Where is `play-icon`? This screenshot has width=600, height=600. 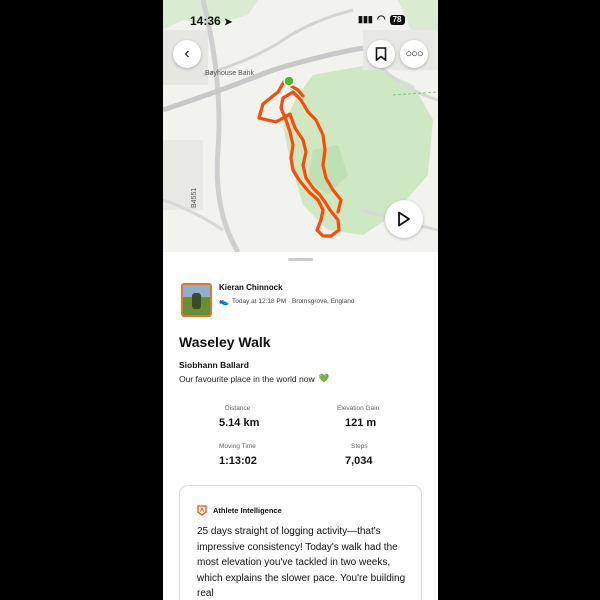
play-icon is located at coordinates (404, 219).